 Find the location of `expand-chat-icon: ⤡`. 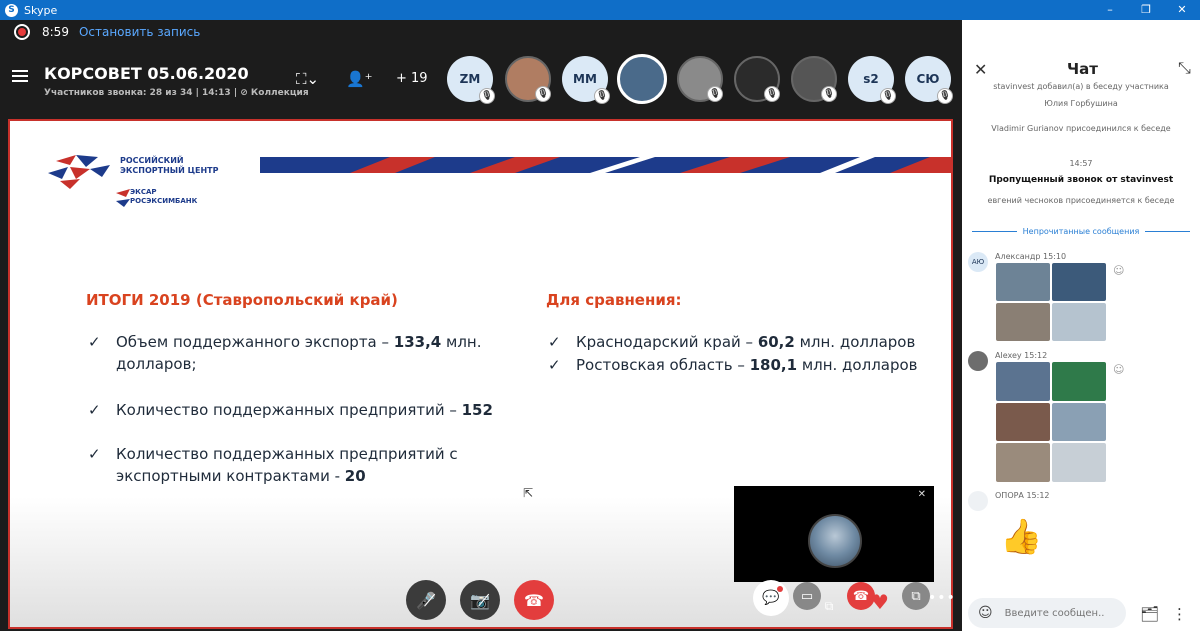

expand-chat-icon: ⤡ is located at coordinates (1184, 68).